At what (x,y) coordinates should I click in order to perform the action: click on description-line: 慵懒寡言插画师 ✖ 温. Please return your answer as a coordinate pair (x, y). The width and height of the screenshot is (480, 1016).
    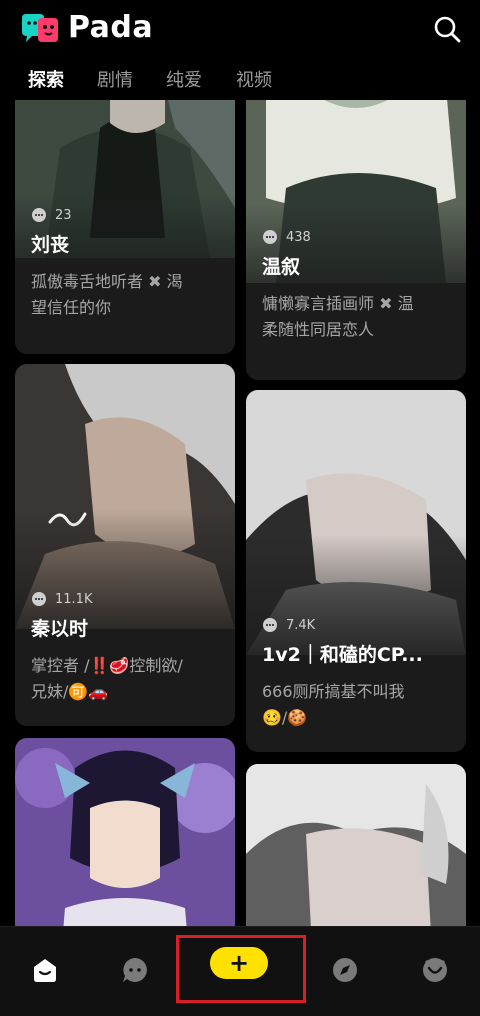
    Looking at the image, I should click on (338, 303).